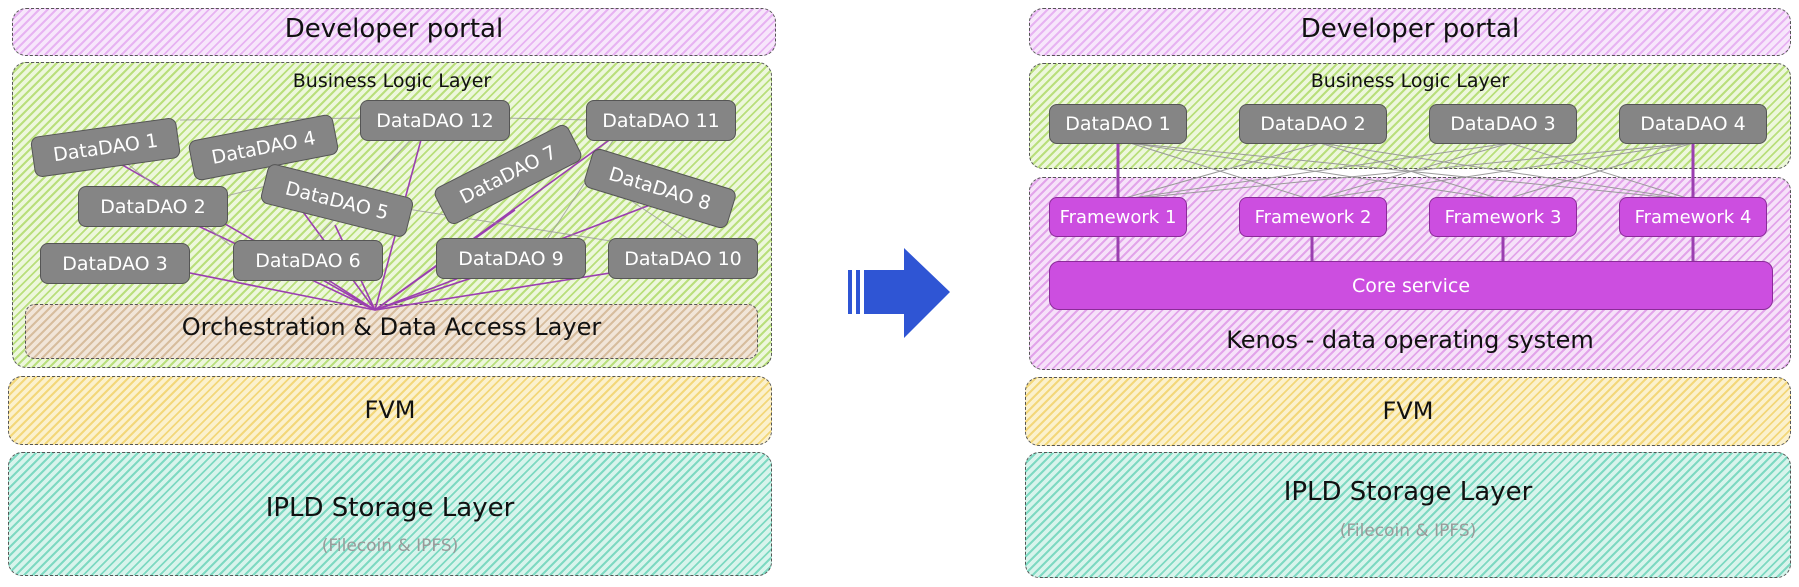 The height and width of the screenshot is (587, 1799). Describe the element at coordinates (1503, 217) in the screenshot. I see `right-framework-3: Framework 3` at that location.